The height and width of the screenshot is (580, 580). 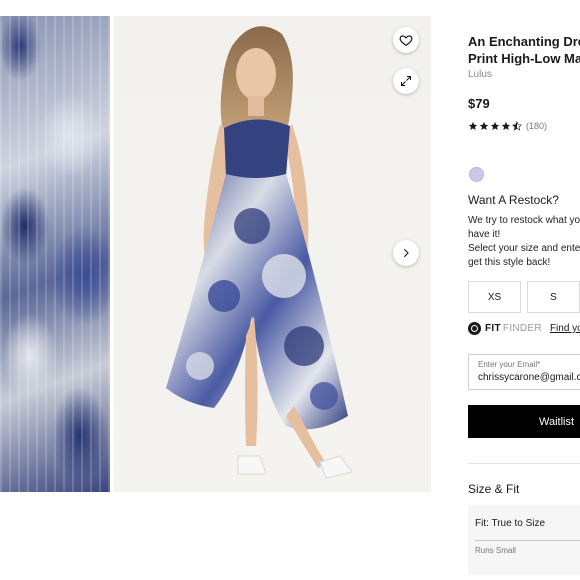 What do you see at coordinates (493, 328) in the screenshot?
I see `fit-finder-brand-bold: FIT` at bounding box center [493, 328].